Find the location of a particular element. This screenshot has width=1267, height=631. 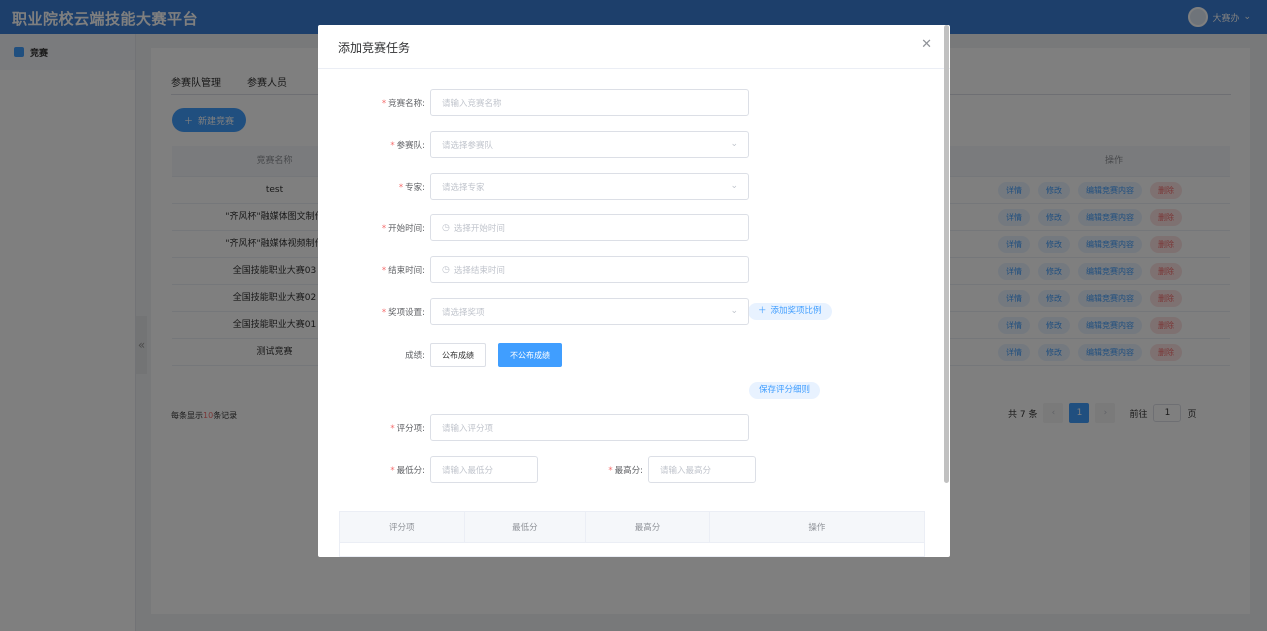

scoring-rules-table: 评分项 最低分 最高分 操作 is located at coordinates (632, 534).